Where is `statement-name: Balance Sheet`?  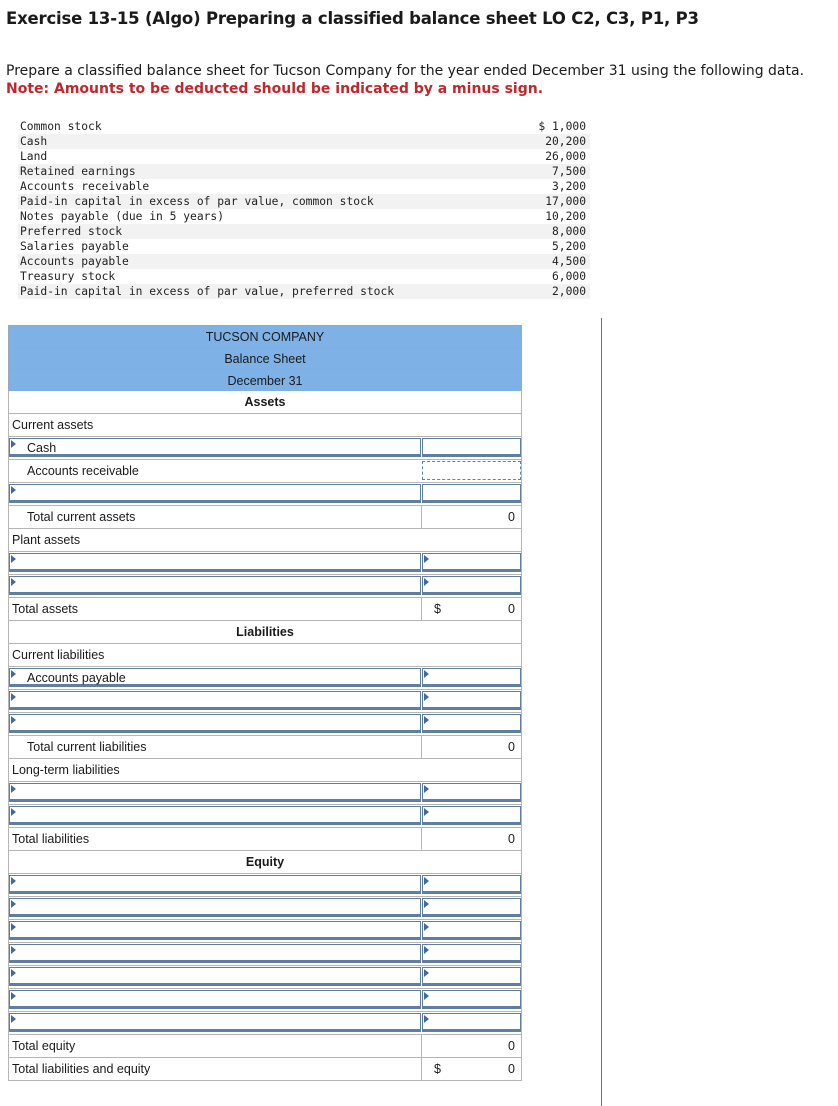
statement-name: Balance Sheet is located at coordinates (265, 358).